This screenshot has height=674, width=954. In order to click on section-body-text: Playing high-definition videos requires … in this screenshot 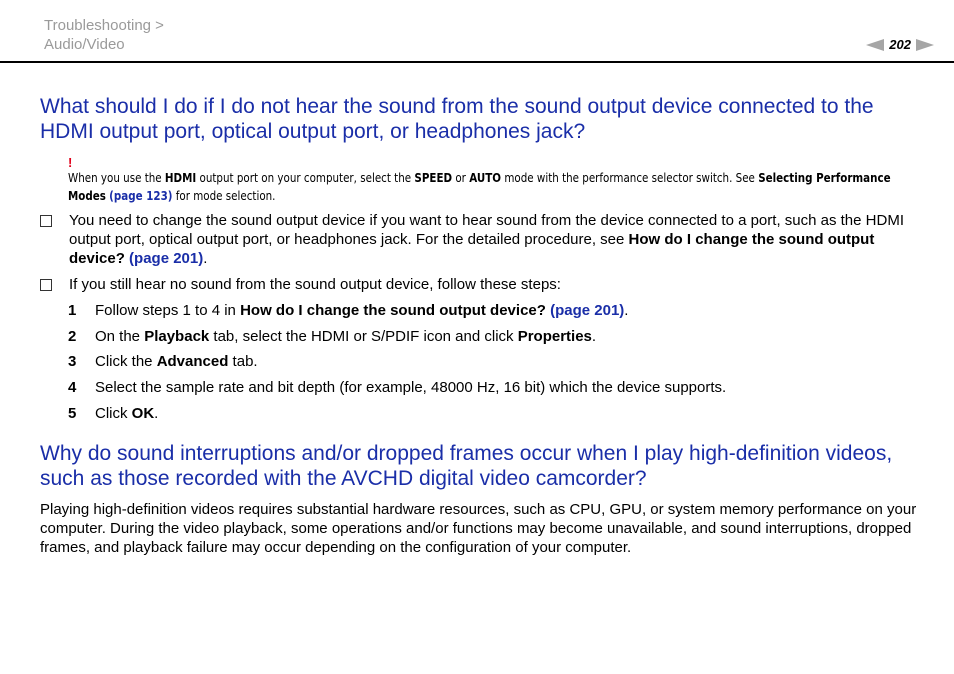, I will do `click(478, 528)`.